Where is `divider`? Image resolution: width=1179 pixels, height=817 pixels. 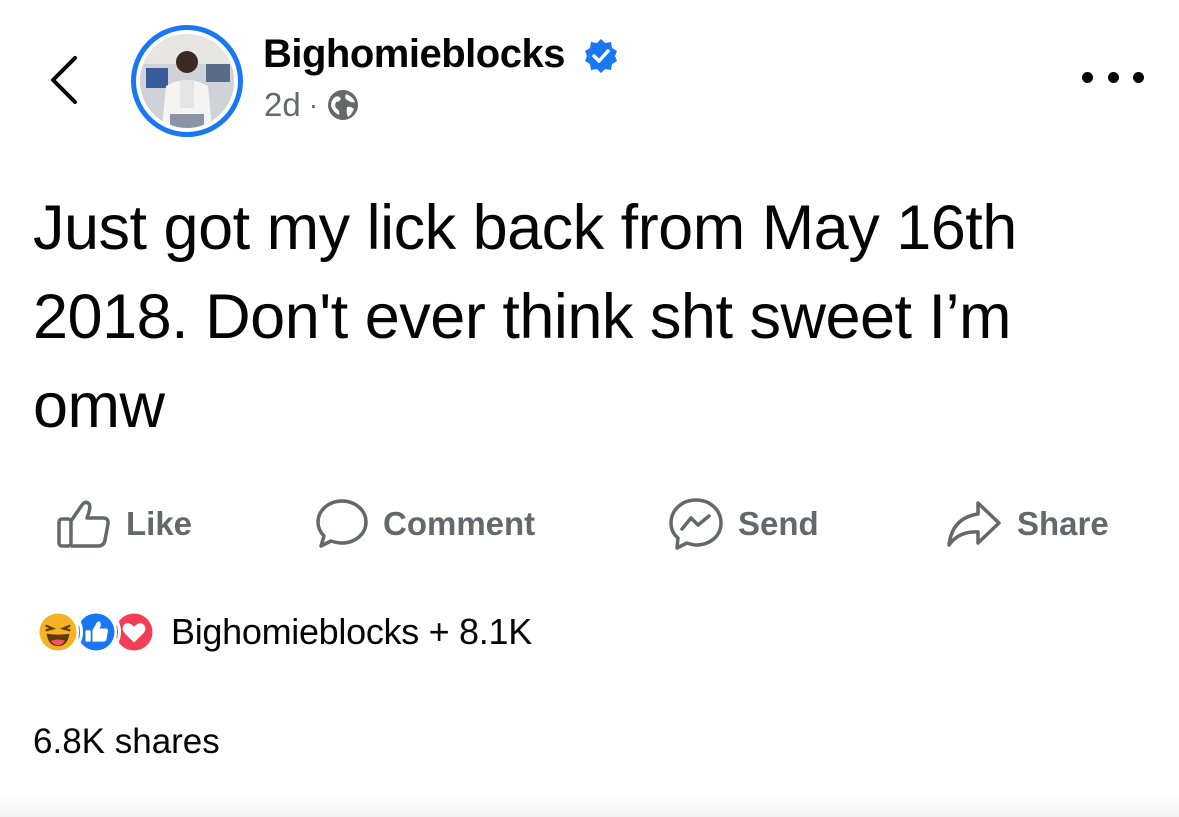
divider is located at coordinates (589, 806).